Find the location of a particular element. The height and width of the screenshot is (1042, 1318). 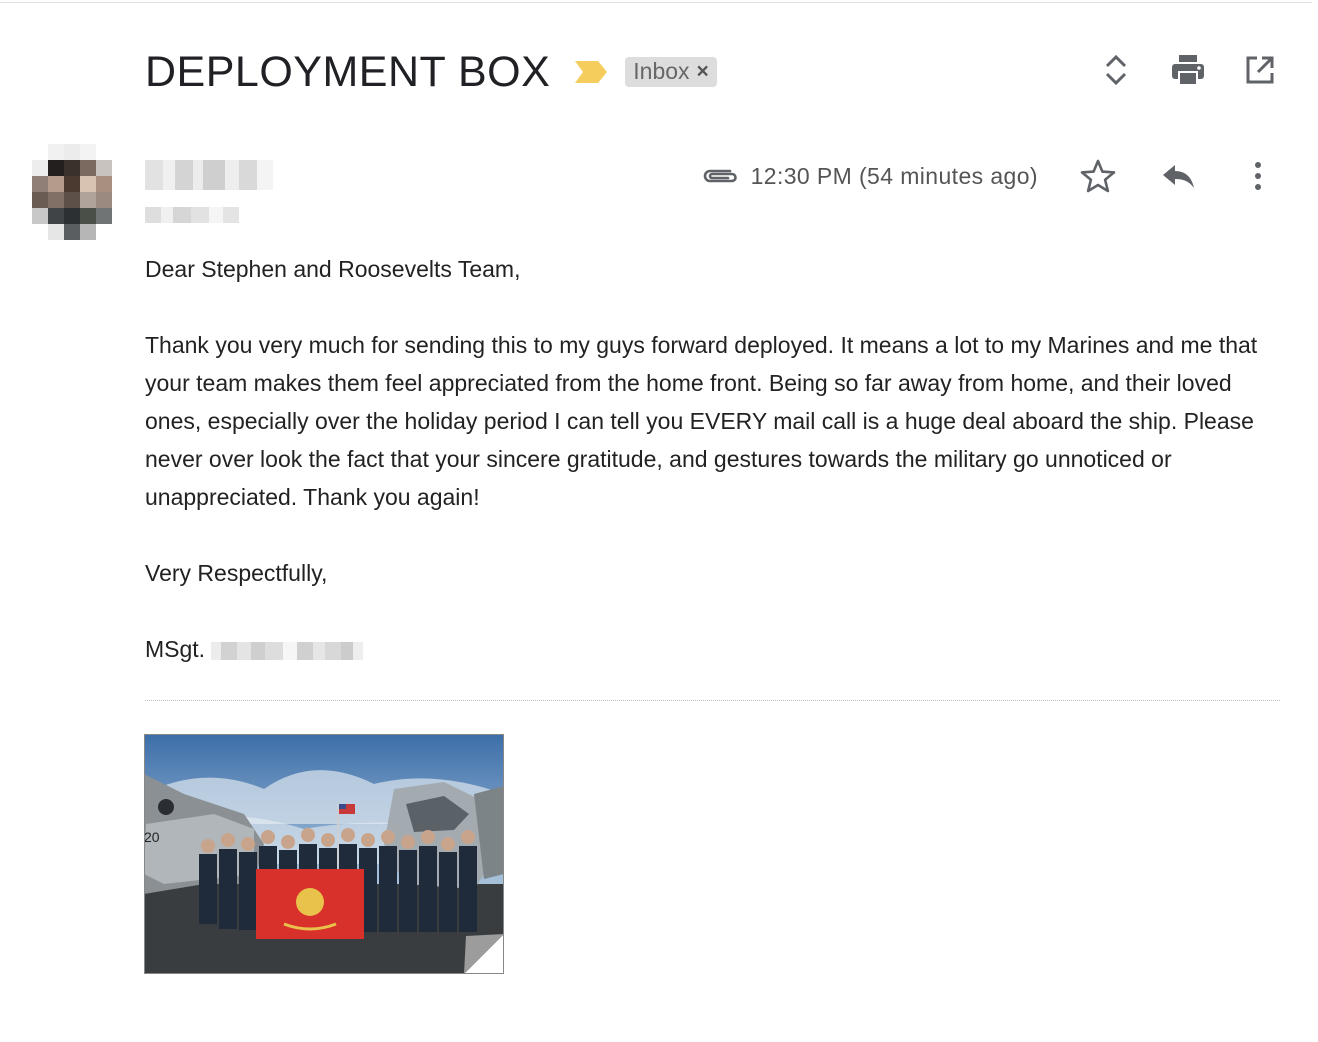

signature-rank: MSgt. is located at coordinates (175, 649).